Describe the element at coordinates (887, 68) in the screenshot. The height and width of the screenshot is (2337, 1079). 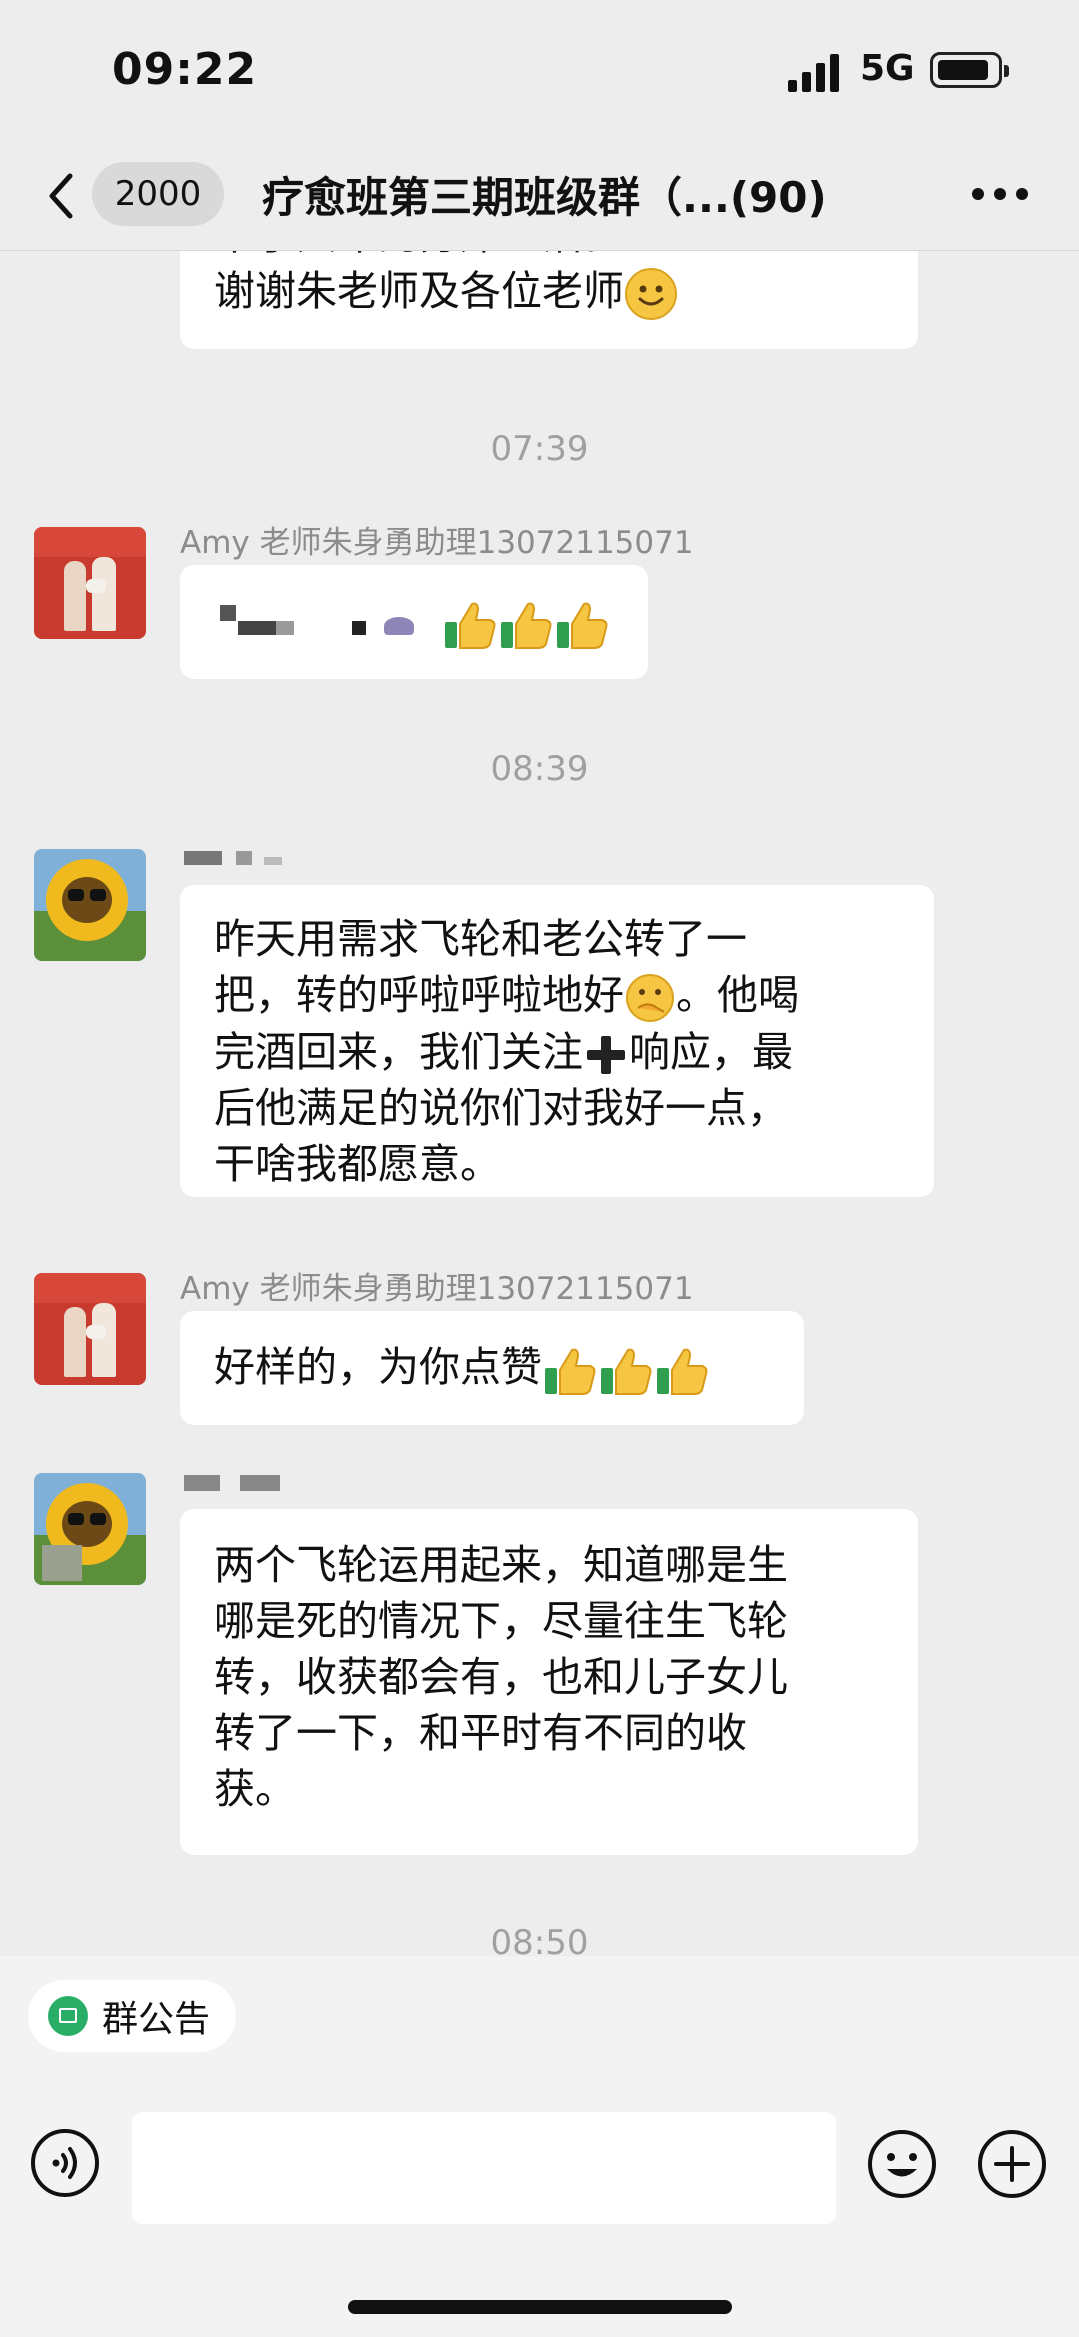
I see `network-type: 5G` at that location.